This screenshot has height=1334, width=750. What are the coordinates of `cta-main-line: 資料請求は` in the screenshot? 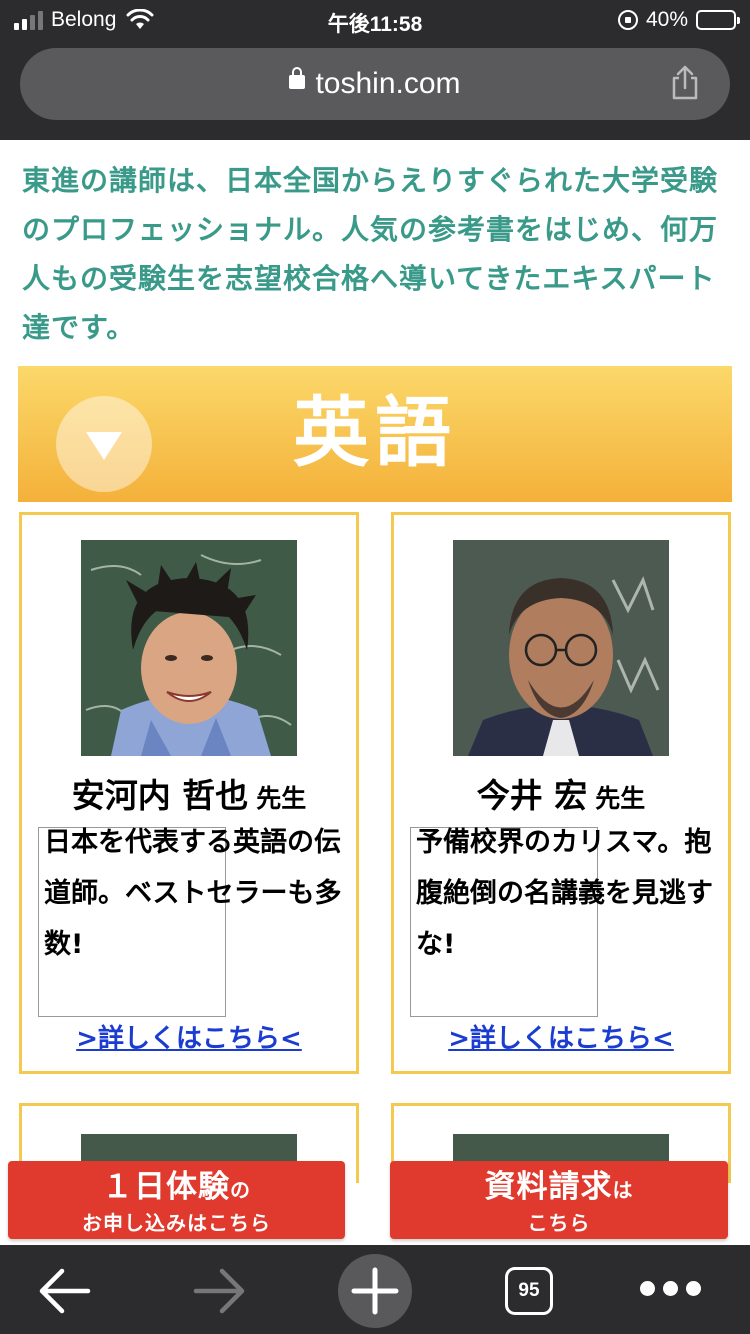 It's located at (559, 1186).